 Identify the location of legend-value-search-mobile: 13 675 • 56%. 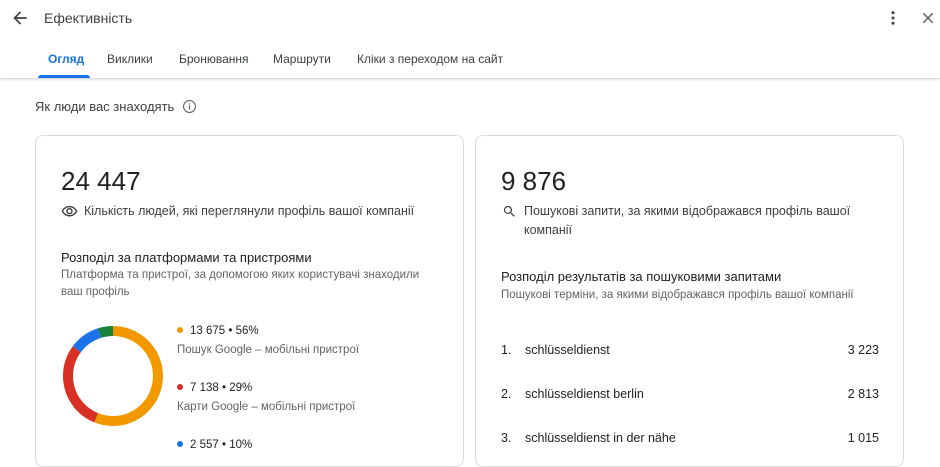
(218, 331).